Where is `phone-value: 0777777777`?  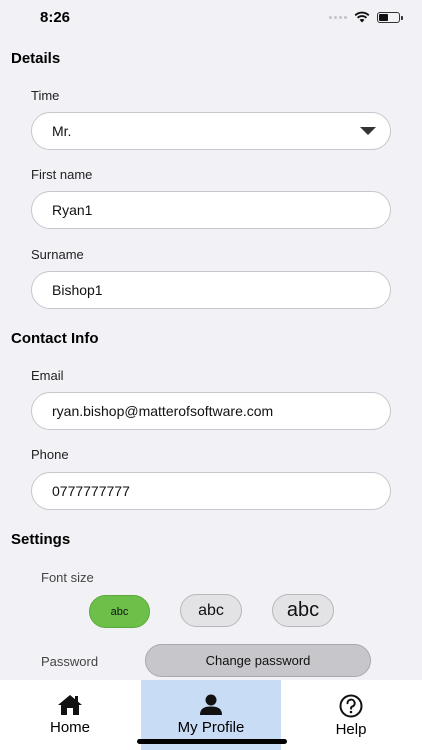 phone-value: 0777777777 is located at coordinates (91, 491).